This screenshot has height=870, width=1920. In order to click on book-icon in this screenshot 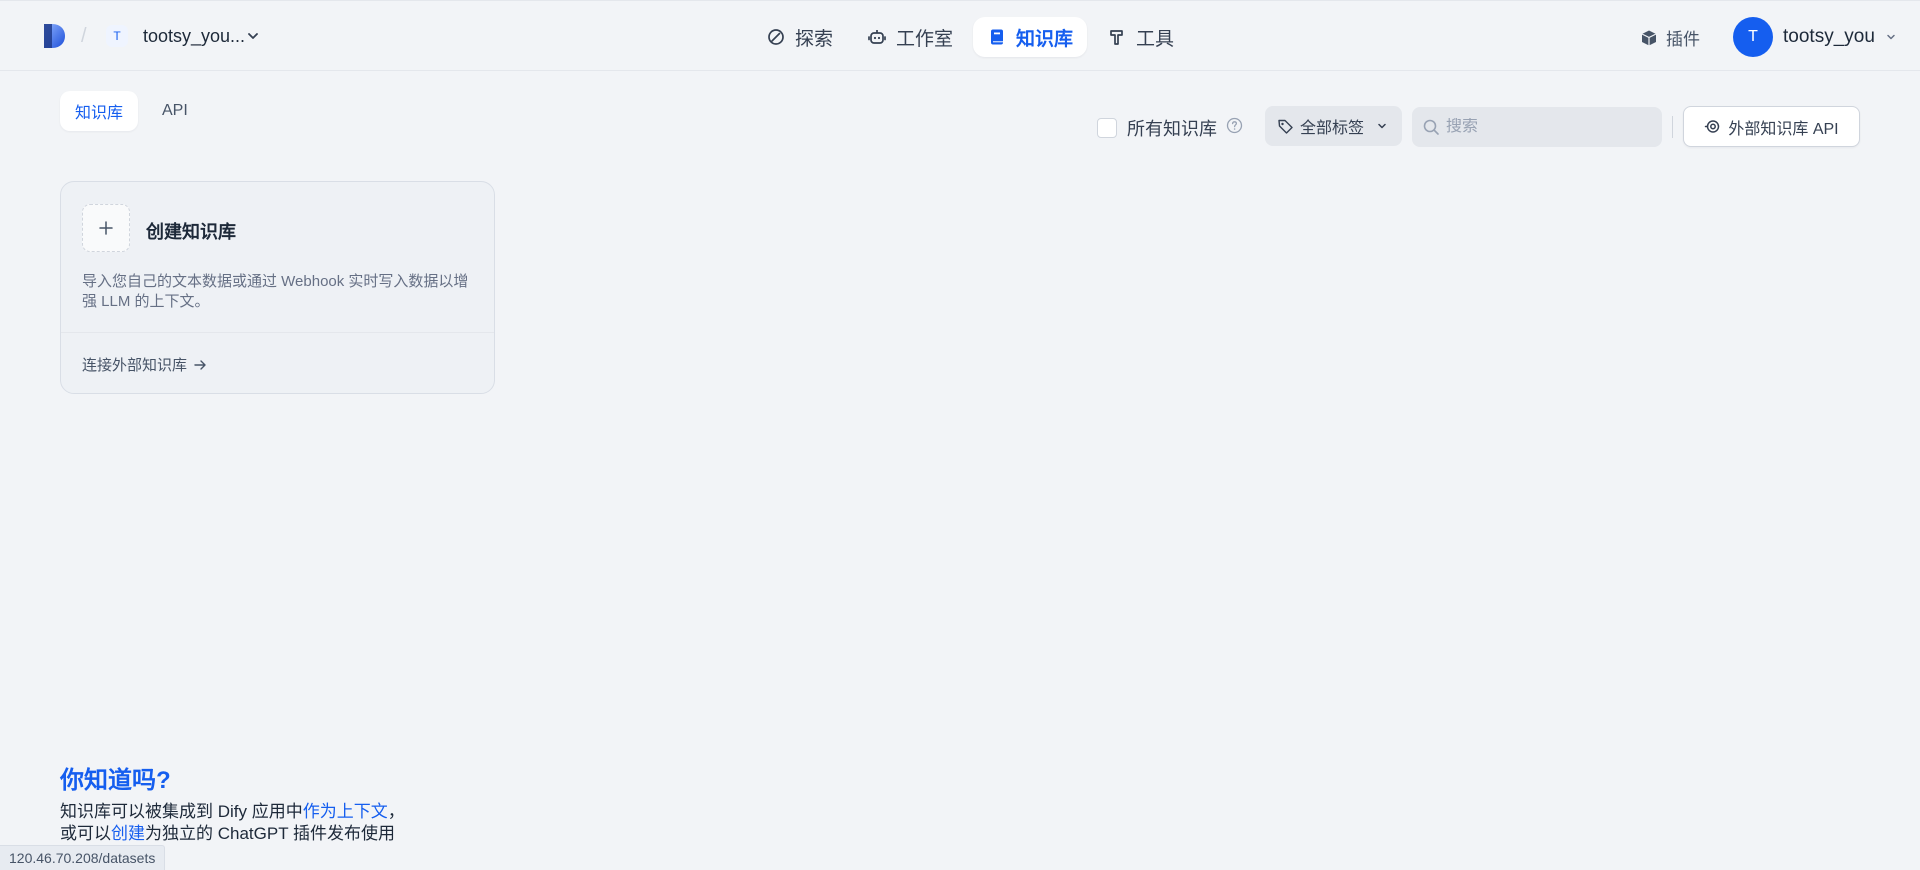, I will do `click(997, 37)`.